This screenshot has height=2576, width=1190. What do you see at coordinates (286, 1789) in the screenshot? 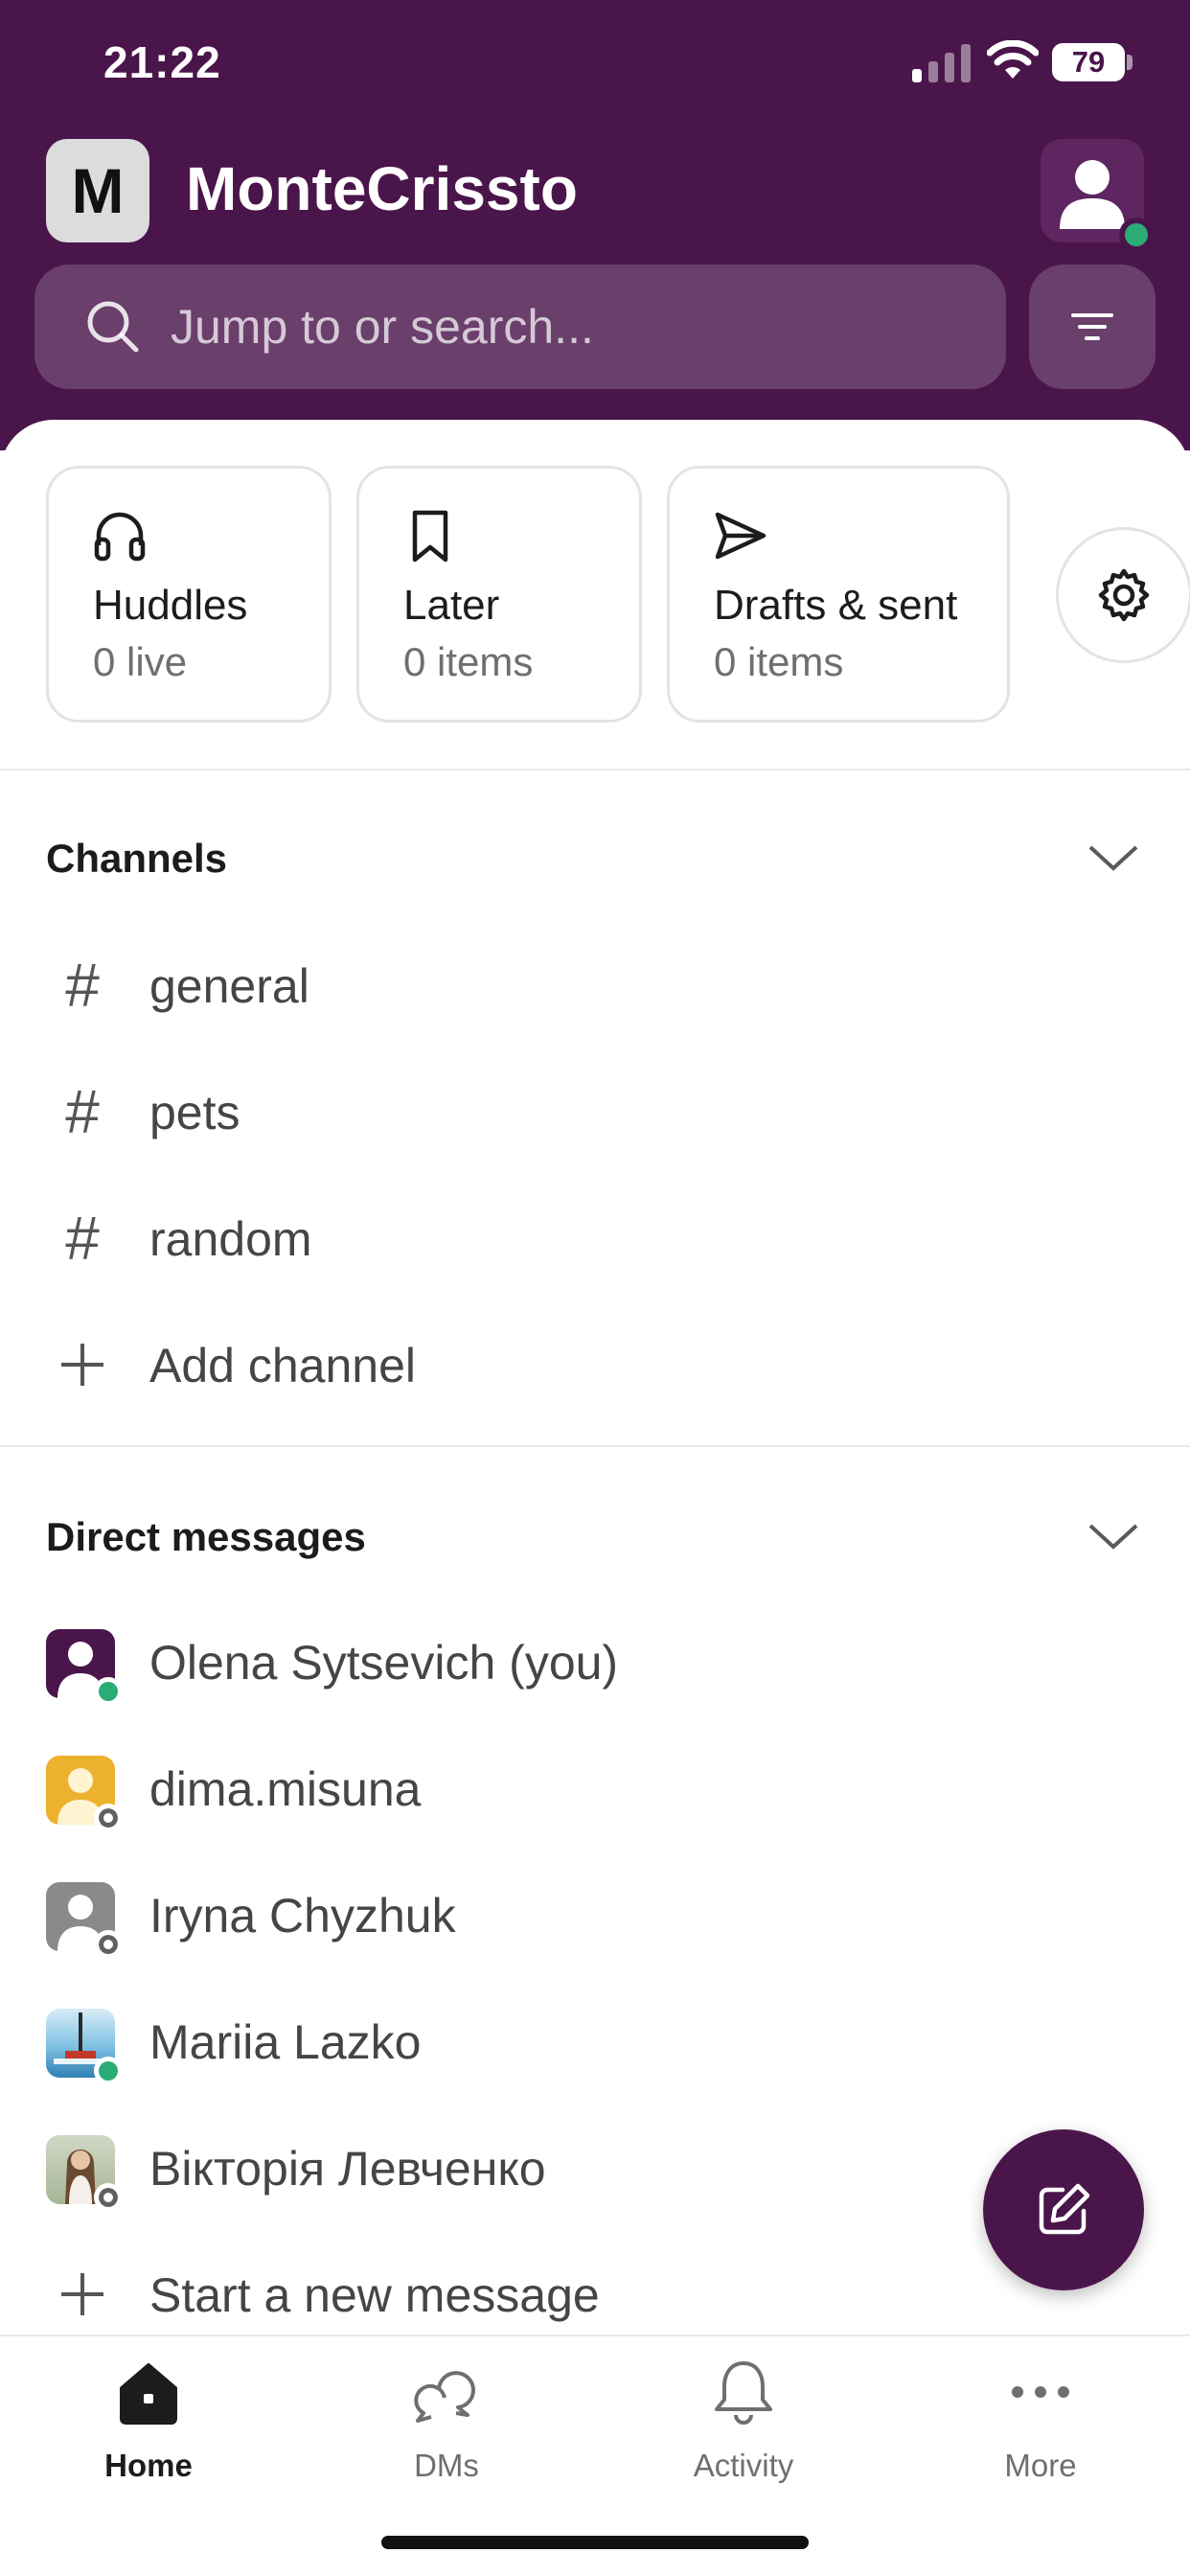
I see `dm-name: dima.misuna` at bounding box center [286, 1789].